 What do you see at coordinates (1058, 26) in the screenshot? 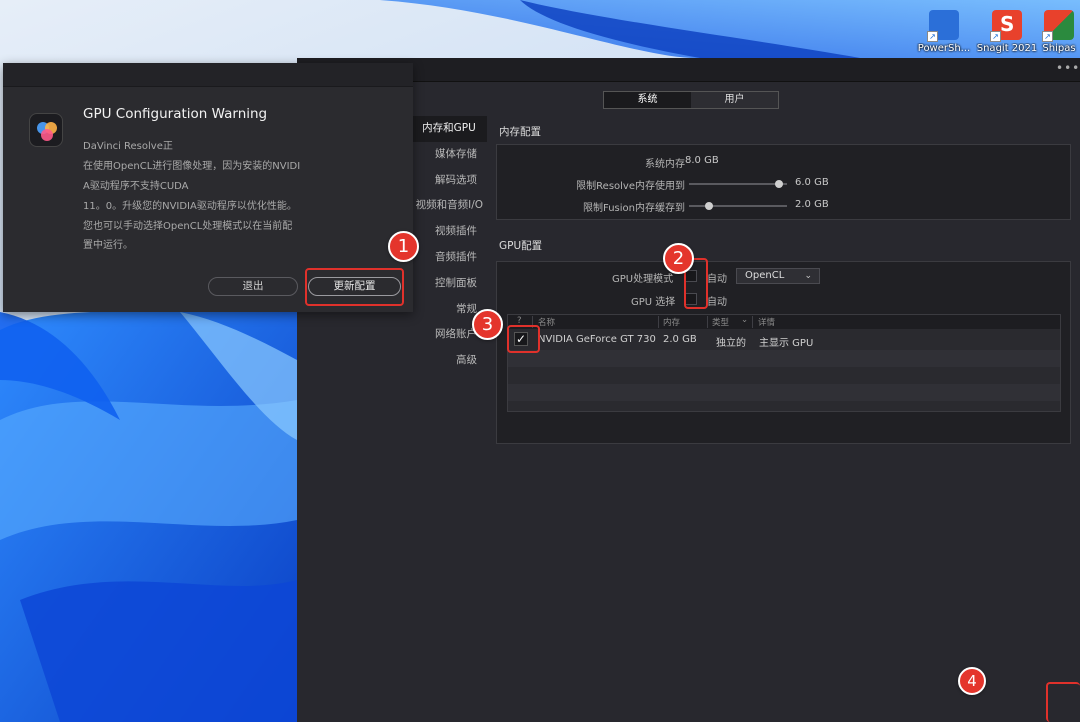
I see `shipas-icon: ↗` at bounding box center [1058, 26].